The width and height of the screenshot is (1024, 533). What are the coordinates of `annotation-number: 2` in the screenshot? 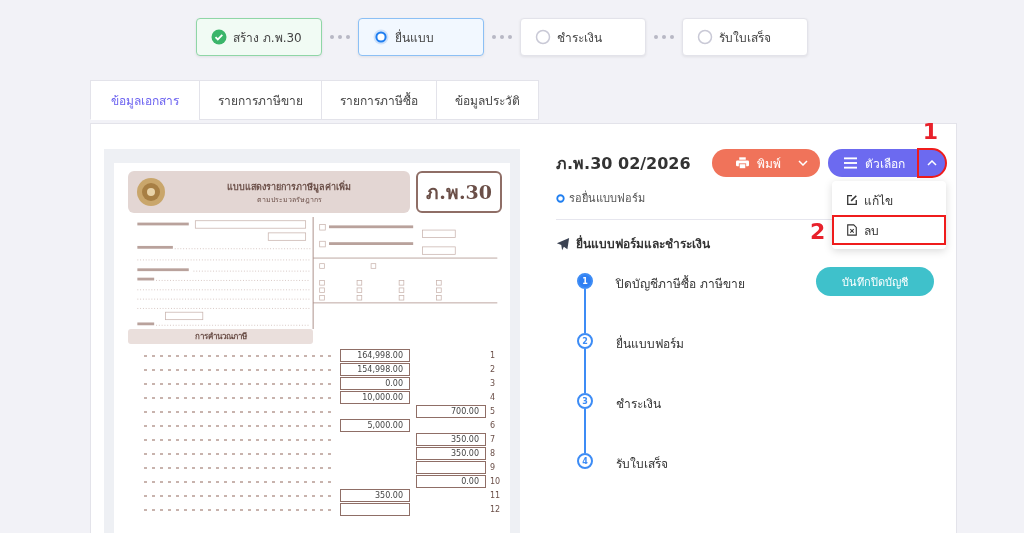 It's located at (818, 231).